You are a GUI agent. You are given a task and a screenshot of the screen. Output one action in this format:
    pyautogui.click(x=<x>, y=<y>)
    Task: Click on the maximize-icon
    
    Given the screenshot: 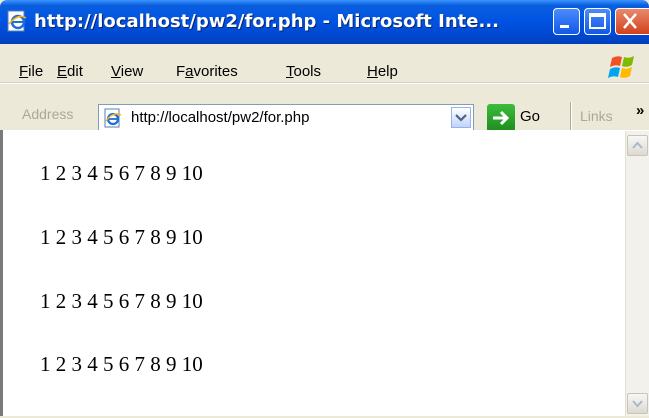 What is the action you would take?
    pyautogui.click(x=597, y=21)
    